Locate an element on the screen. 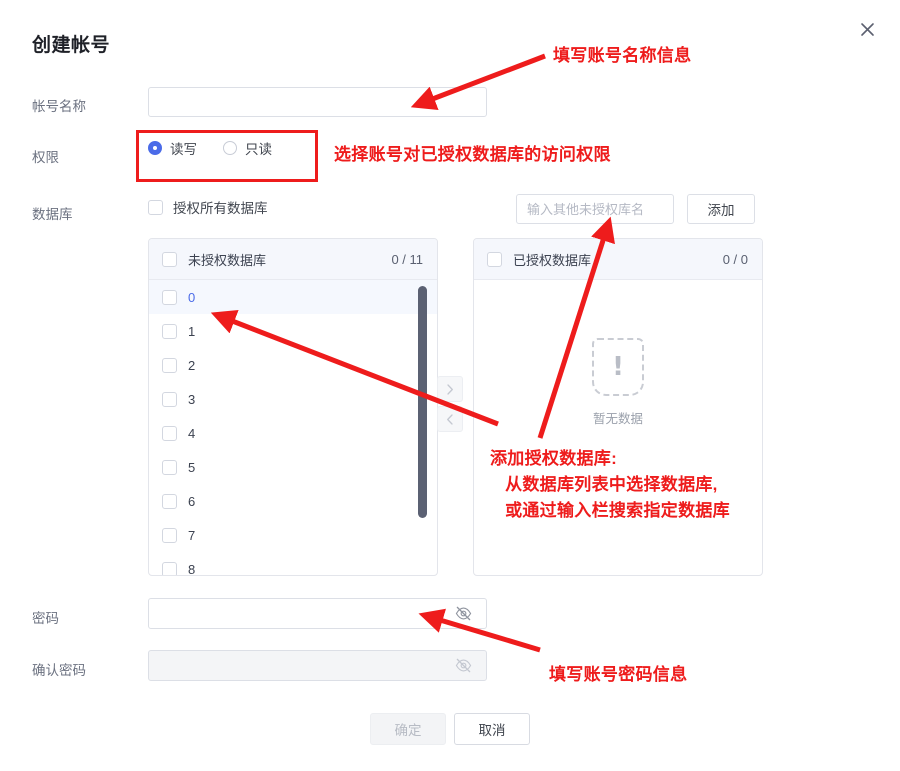 Image resolution: width=900 pixels, height=771 pixels. password-label: 密码 is located at coordinates (45, 618).